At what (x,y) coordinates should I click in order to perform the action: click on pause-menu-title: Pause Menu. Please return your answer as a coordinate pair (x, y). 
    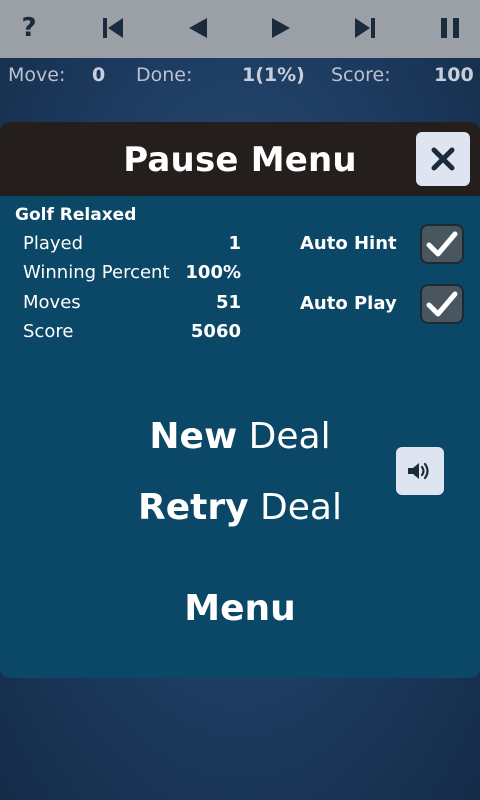
    Looking at the image, I should click on (240, 160).